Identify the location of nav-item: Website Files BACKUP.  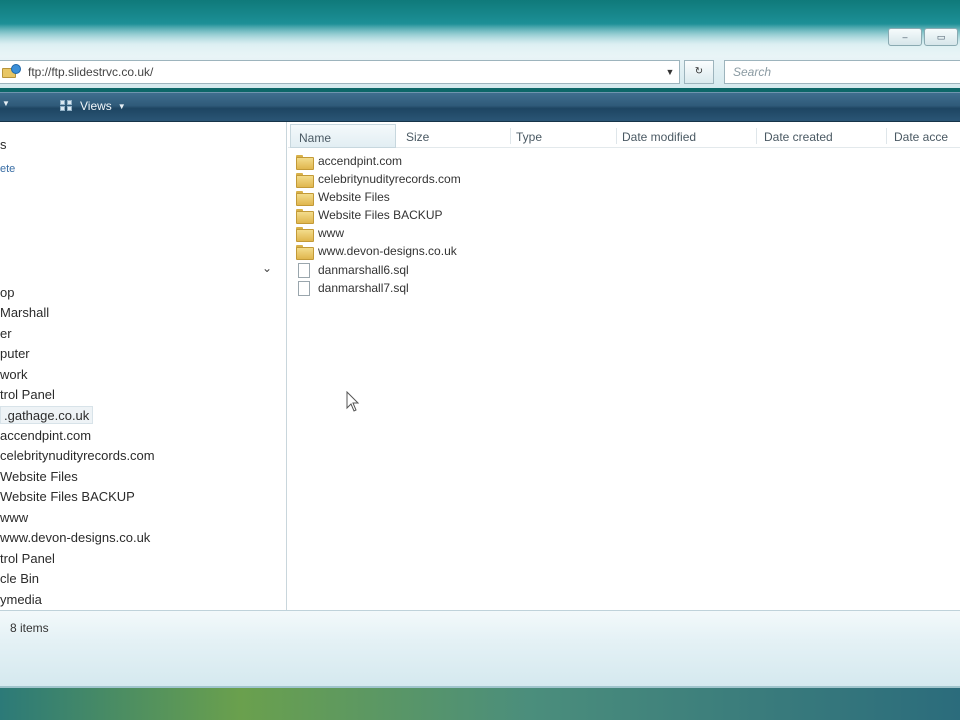
(67, 497).